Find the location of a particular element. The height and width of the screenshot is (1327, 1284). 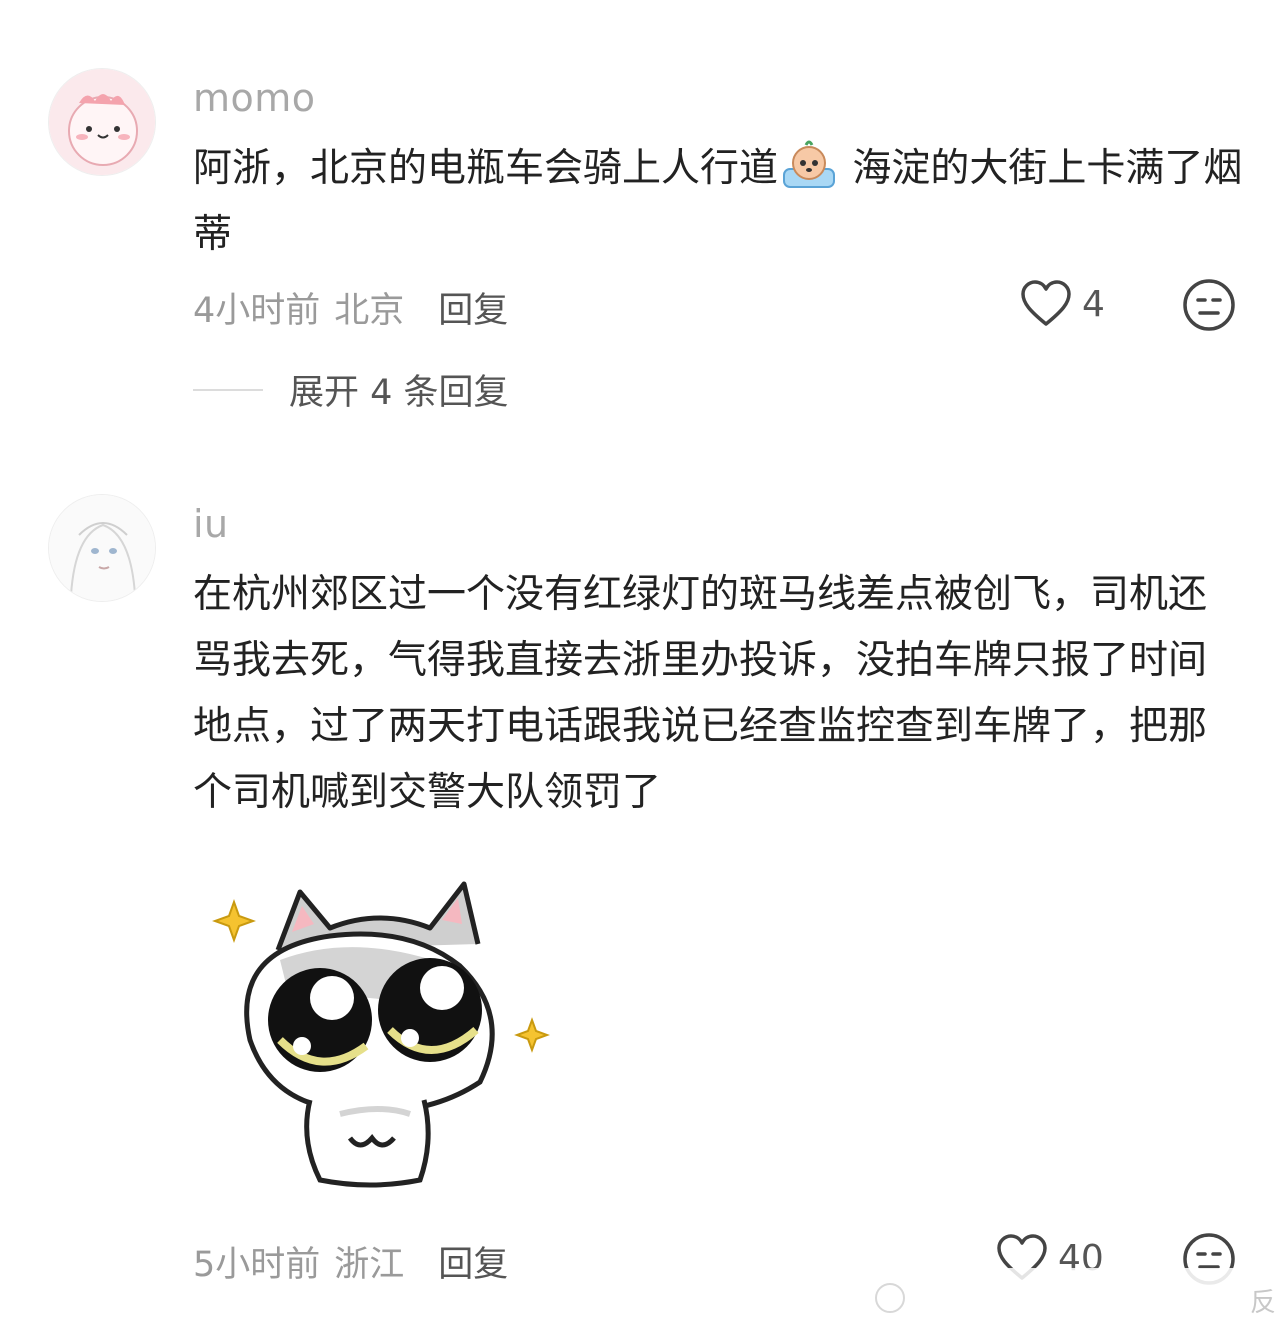

expand-replies-button: 展开 4 条回复 is located at coordinates (351, 389).